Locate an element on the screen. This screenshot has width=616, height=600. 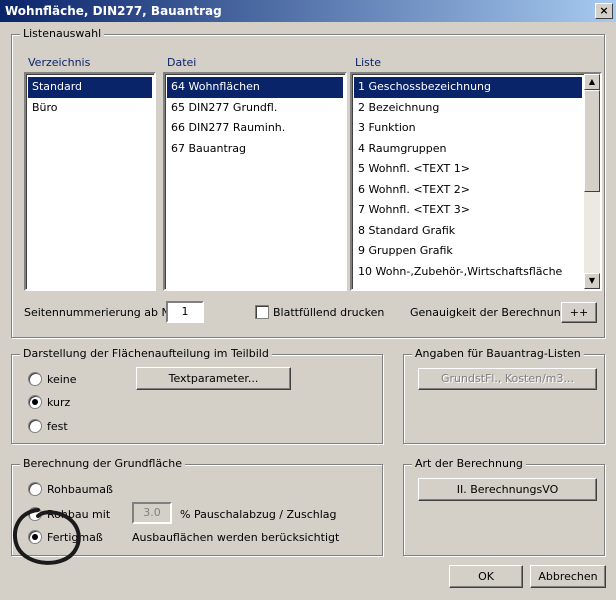
ok-button: OK is located at coordinates (486, 576).